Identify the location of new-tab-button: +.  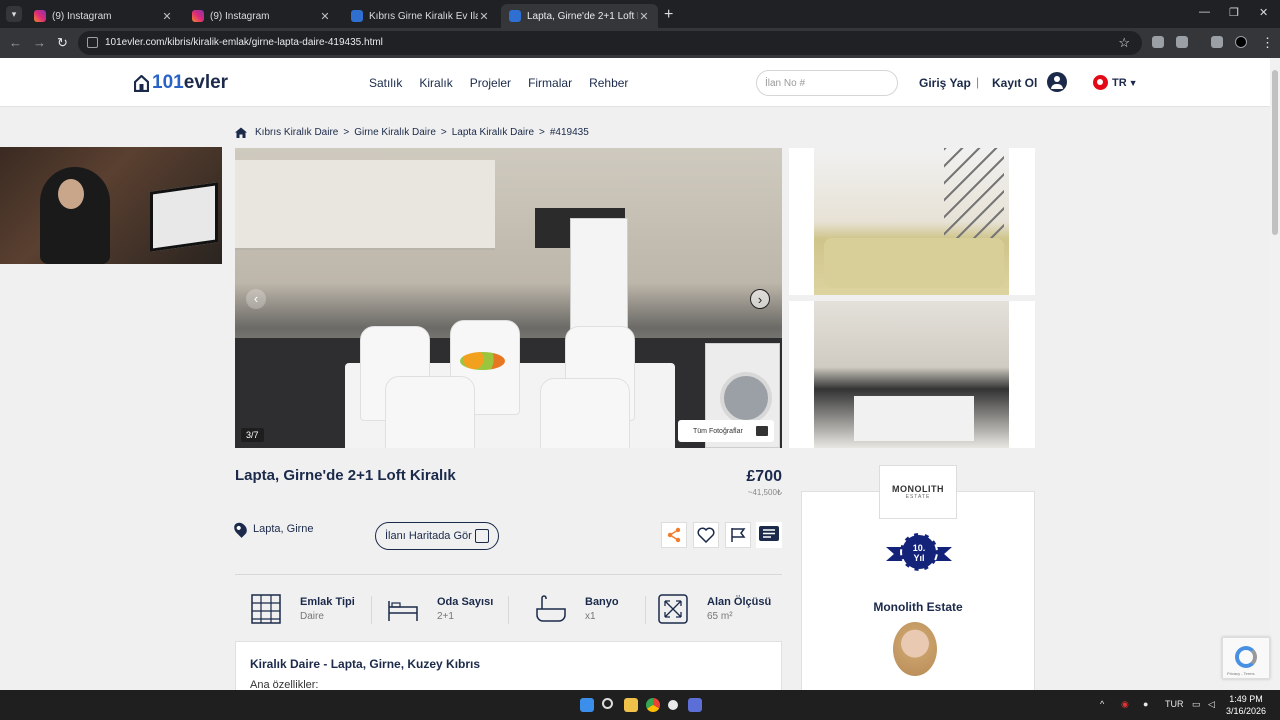
(668, 15).